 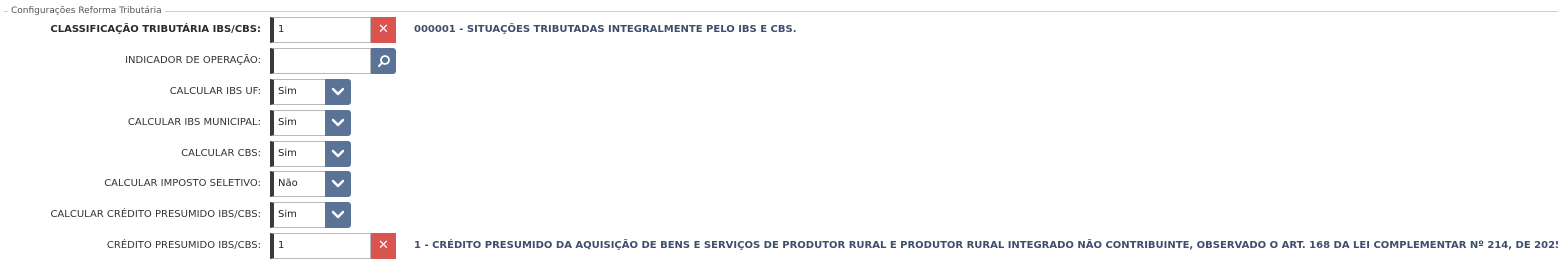 What do you see at coordinates (320, 30) in the screenshot?
I see `classificacao-input: 1` at bounding box center [320, 30].